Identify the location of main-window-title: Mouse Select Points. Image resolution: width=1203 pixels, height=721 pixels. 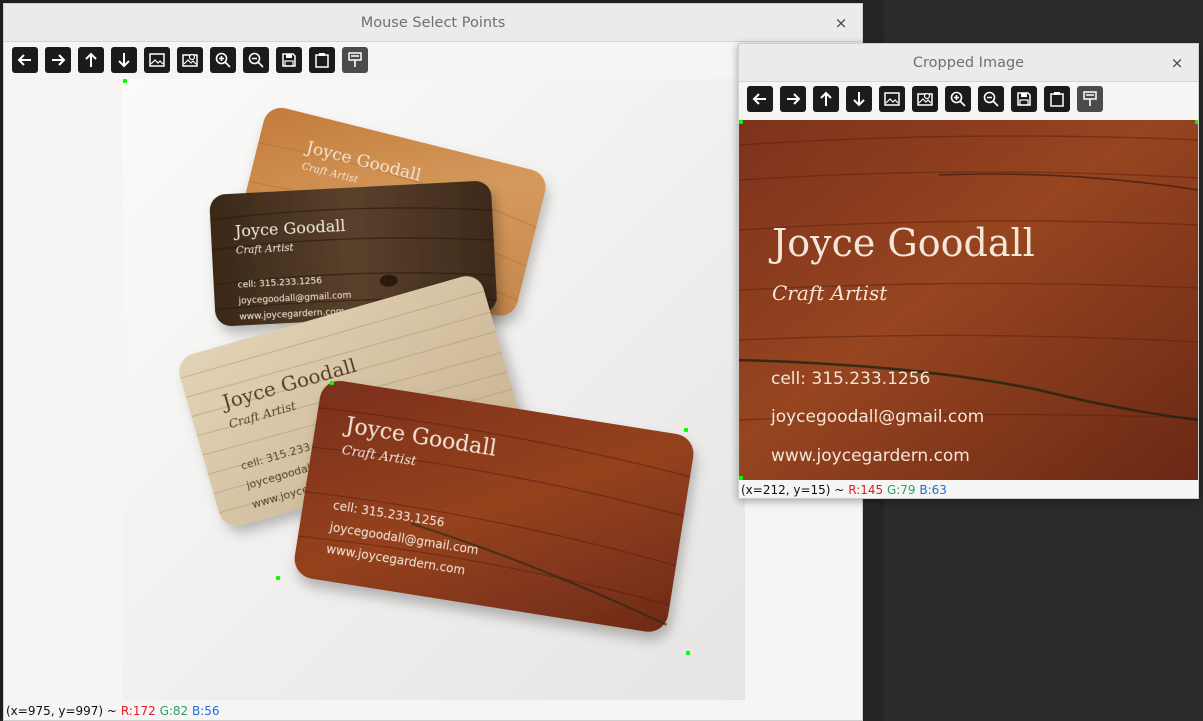
(433, 23).